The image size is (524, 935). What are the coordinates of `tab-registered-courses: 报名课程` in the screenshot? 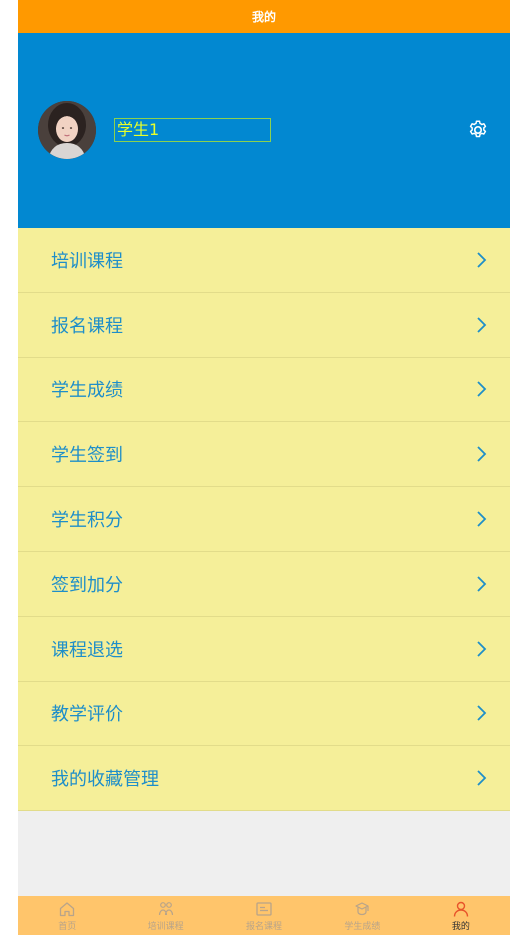 It's located at (264, 915).